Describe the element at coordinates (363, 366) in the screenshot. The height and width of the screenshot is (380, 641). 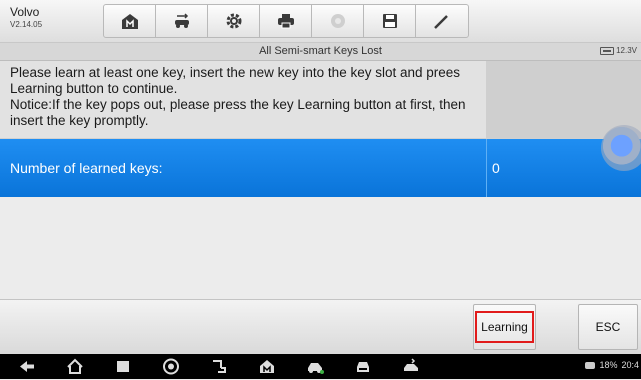
I see `car-front-icon` at that location.